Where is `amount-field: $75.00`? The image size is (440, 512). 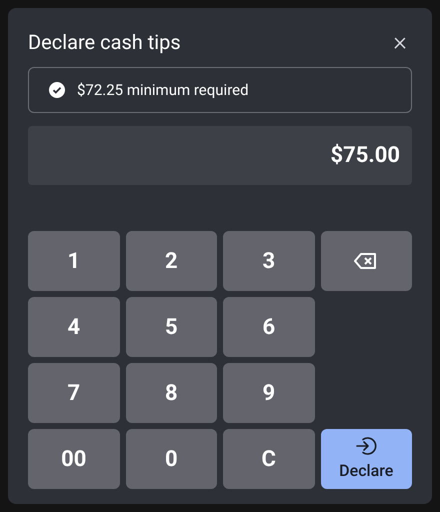 amount-field: $75.00 is located at coordinates (220, 155).